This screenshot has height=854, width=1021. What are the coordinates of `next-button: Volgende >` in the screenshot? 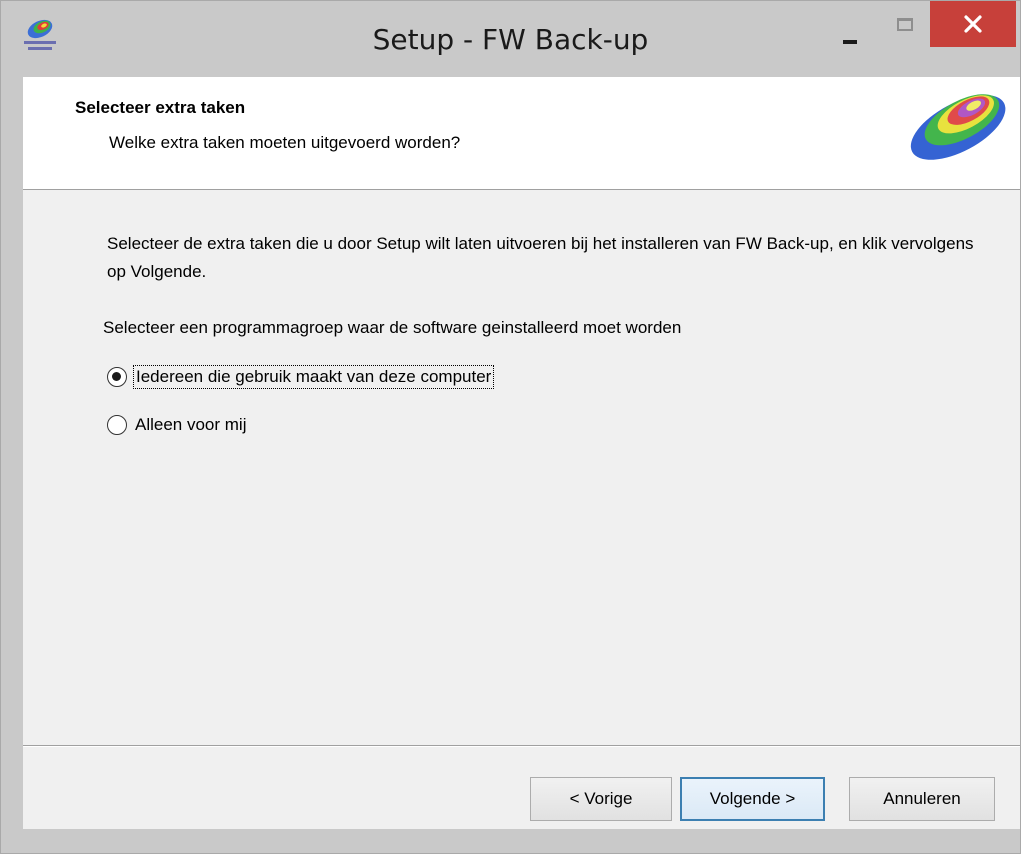 It's located at (752, 799).